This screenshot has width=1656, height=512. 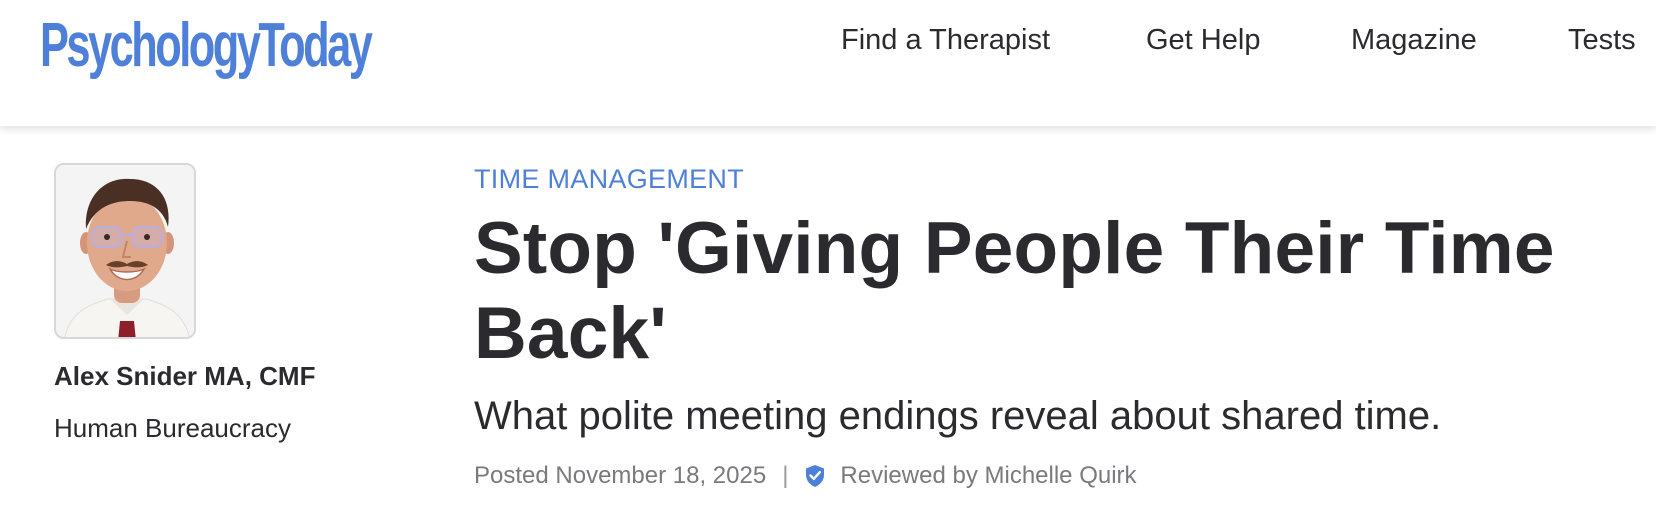 I want to click on nav-find-a-therapist: Find a Therapist, so click(x=945, y=40).